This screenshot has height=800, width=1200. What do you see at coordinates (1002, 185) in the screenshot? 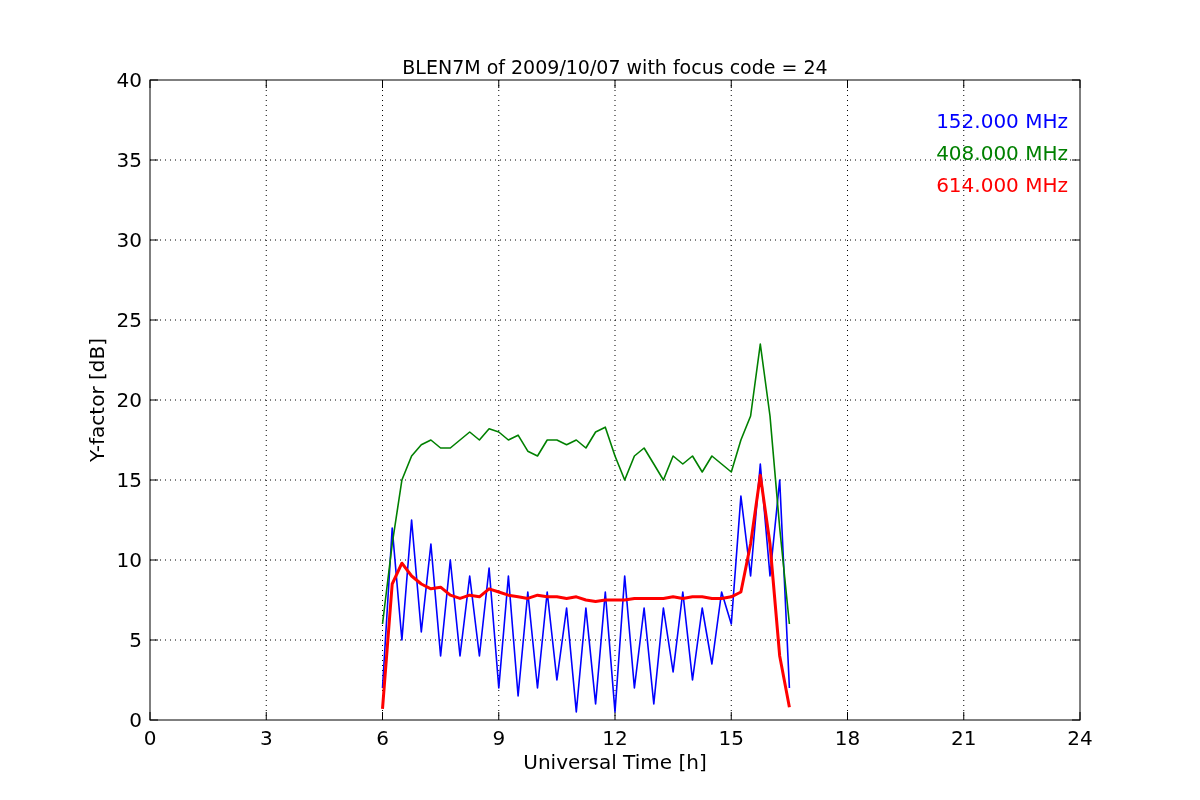
I see `legend-label: 614.000 MHz` at bounding box center [1002, 185].